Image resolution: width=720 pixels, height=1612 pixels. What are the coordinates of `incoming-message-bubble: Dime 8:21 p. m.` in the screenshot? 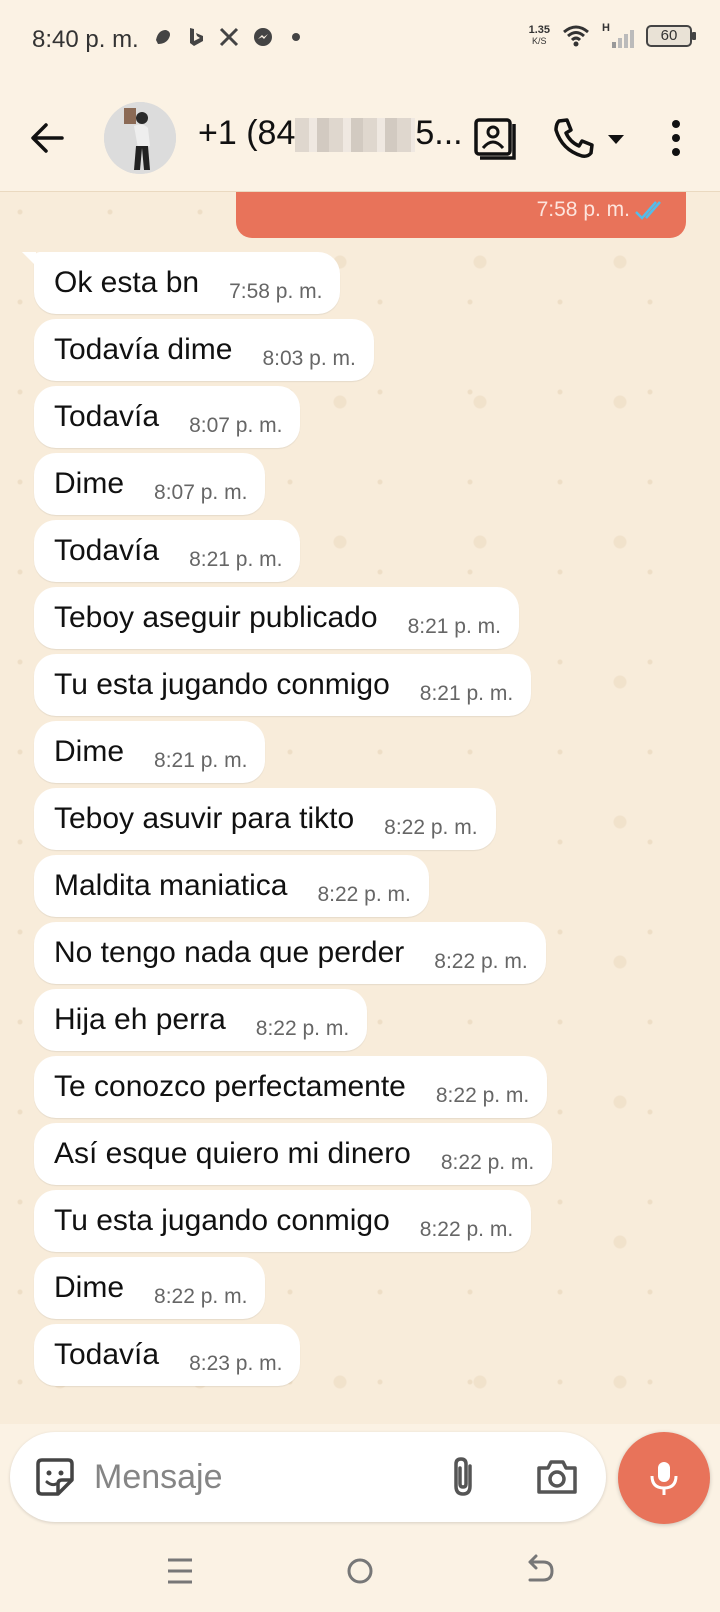 It's located at (150, 752).